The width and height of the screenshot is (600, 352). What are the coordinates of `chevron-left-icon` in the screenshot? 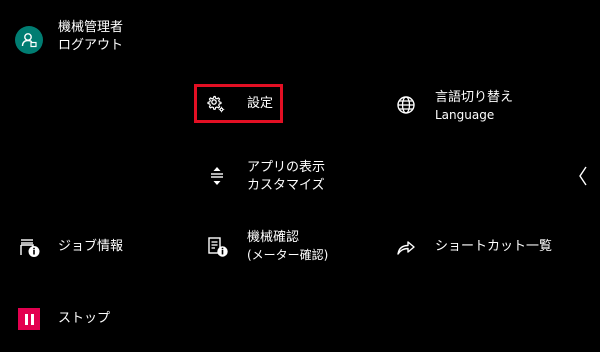 It's located at (583, 176).